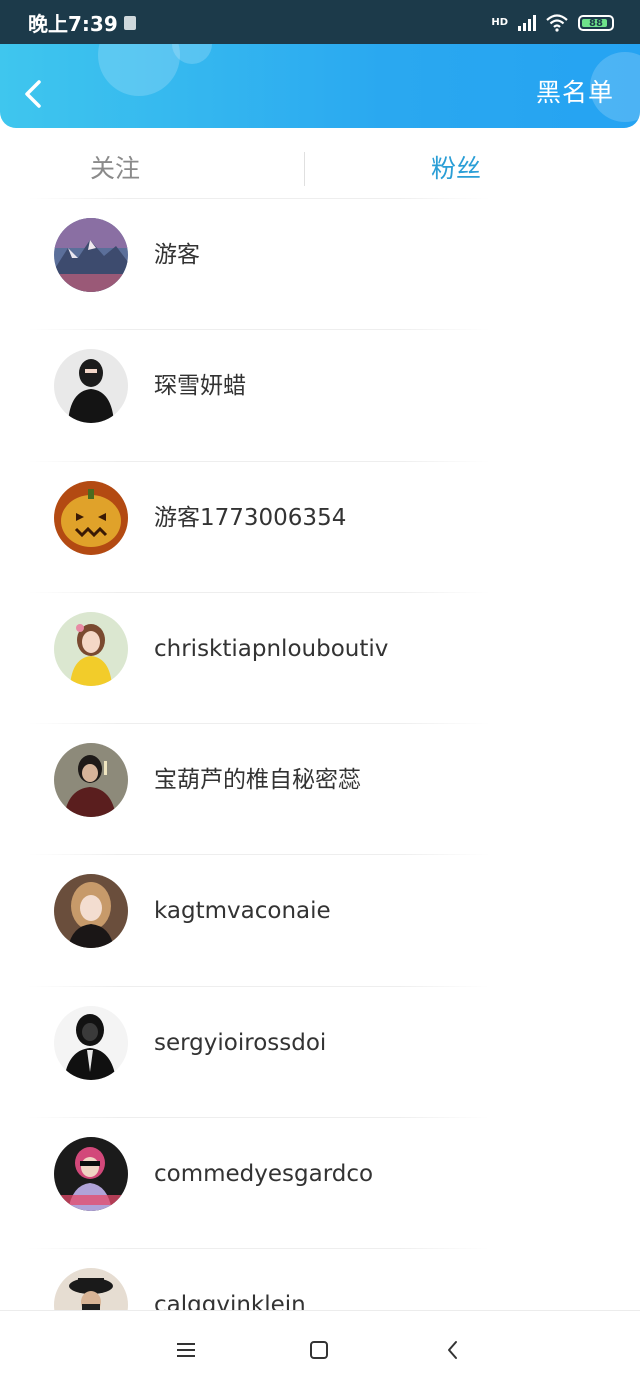 This screenshot has width=640, height=1387. I want to click on back-nav-button, so click(453, 1350).